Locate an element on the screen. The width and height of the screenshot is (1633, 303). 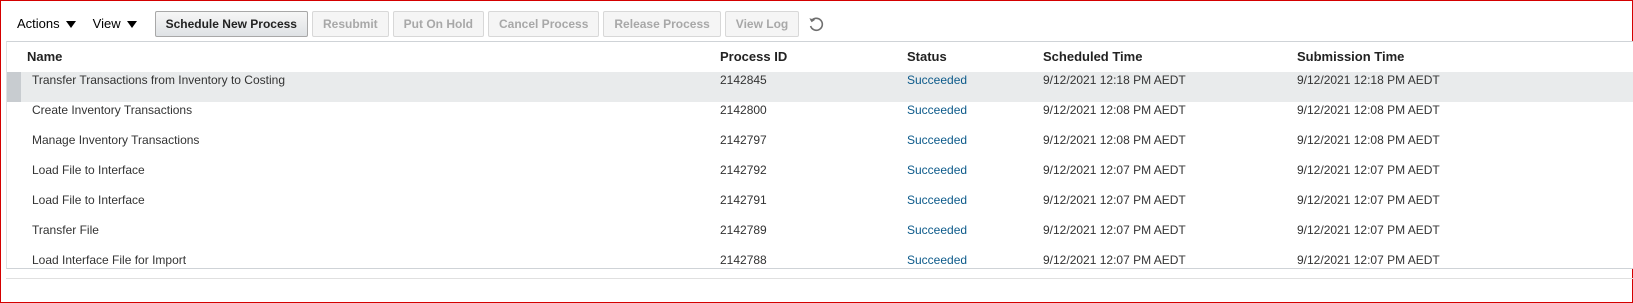
schedule-new-process-button: Schedule New Process is located at coordinates (231, 23).